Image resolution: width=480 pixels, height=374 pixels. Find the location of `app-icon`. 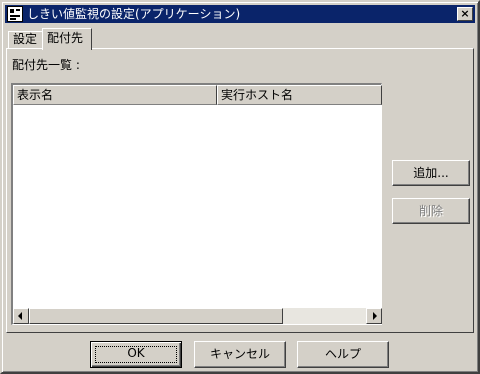

app-icon is located at coordinates (15, 14).